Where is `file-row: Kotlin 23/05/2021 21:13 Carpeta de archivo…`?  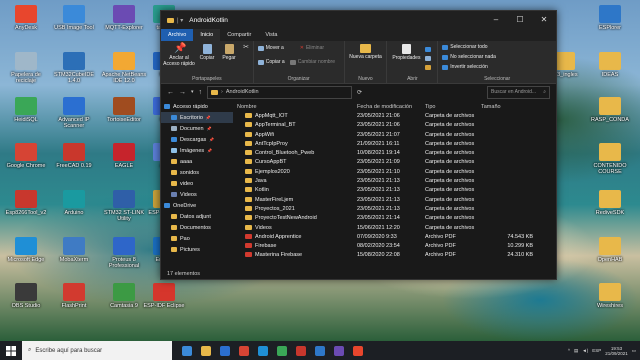
file-row: Kotlin 23/05/2021 21:13 Carpeta de archivo… is located at coordinates (395, 190).